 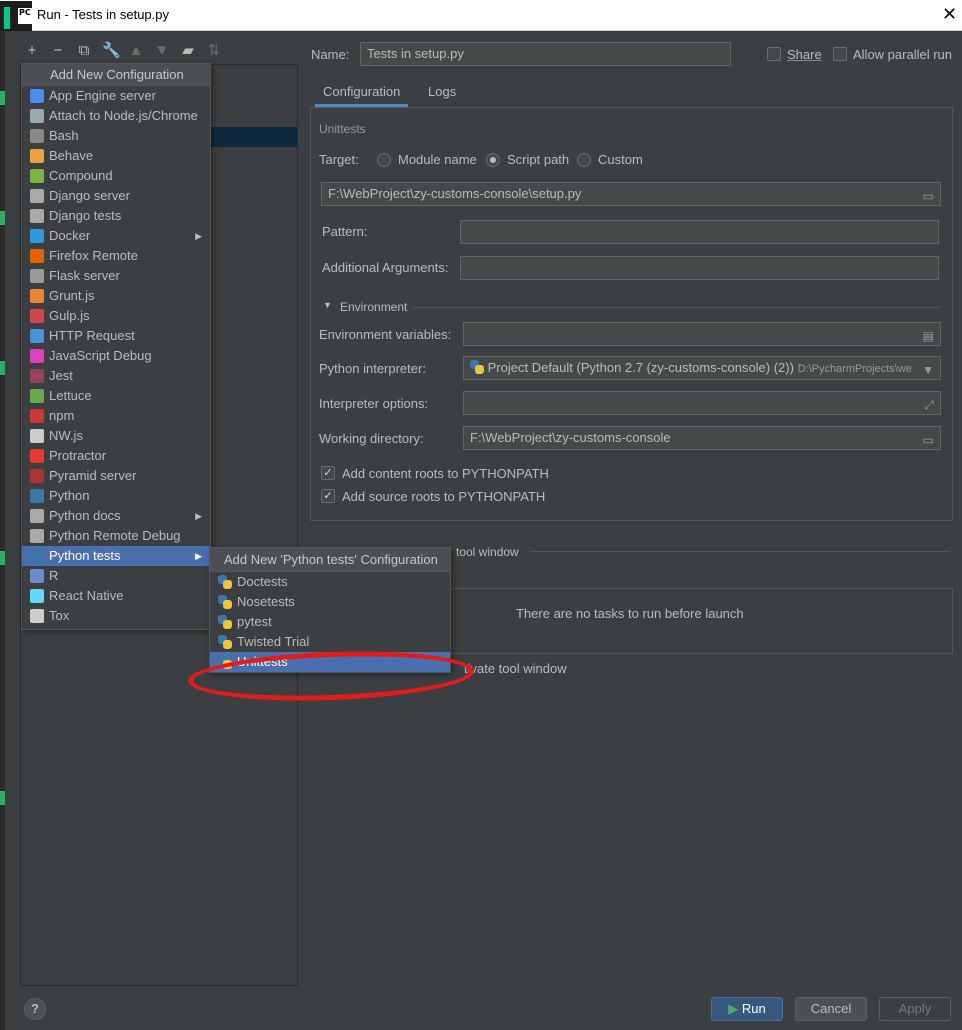 What do you see at coordinates (116, 416) in the screenshot?
I see `menu-item-npm: npm` at bounding box center [116, 416].